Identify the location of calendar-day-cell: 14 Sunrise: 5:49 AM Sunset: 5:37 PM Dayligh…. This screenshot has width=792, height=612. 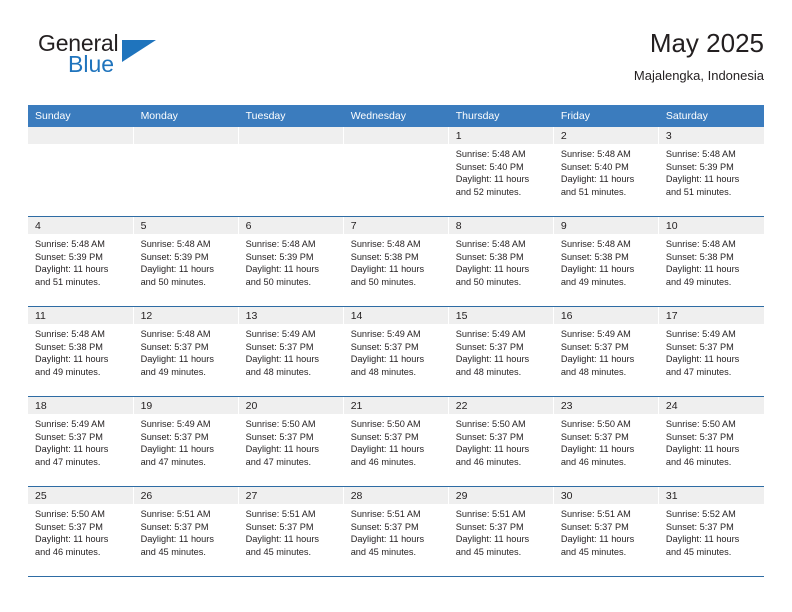
(396, 351).